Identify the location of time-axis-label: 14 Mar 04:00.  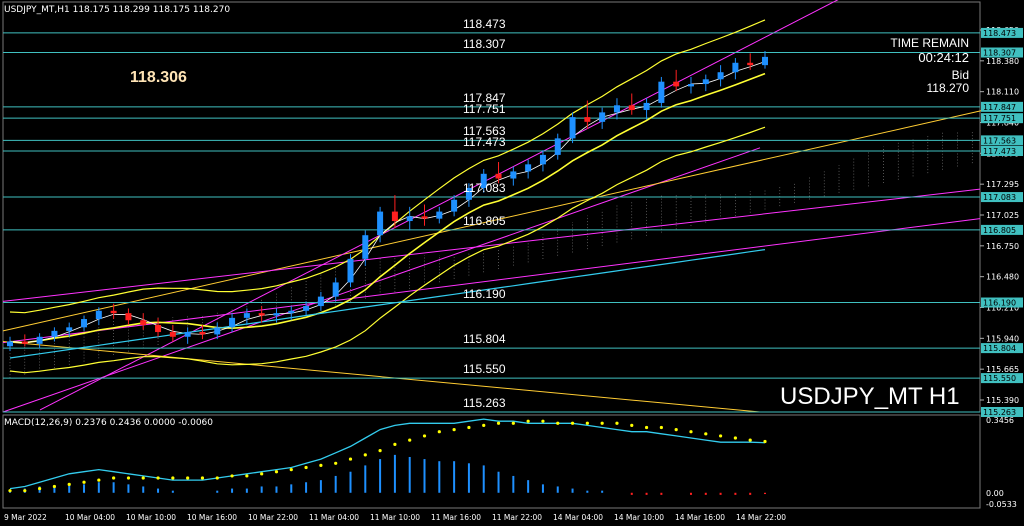
(578, 517).